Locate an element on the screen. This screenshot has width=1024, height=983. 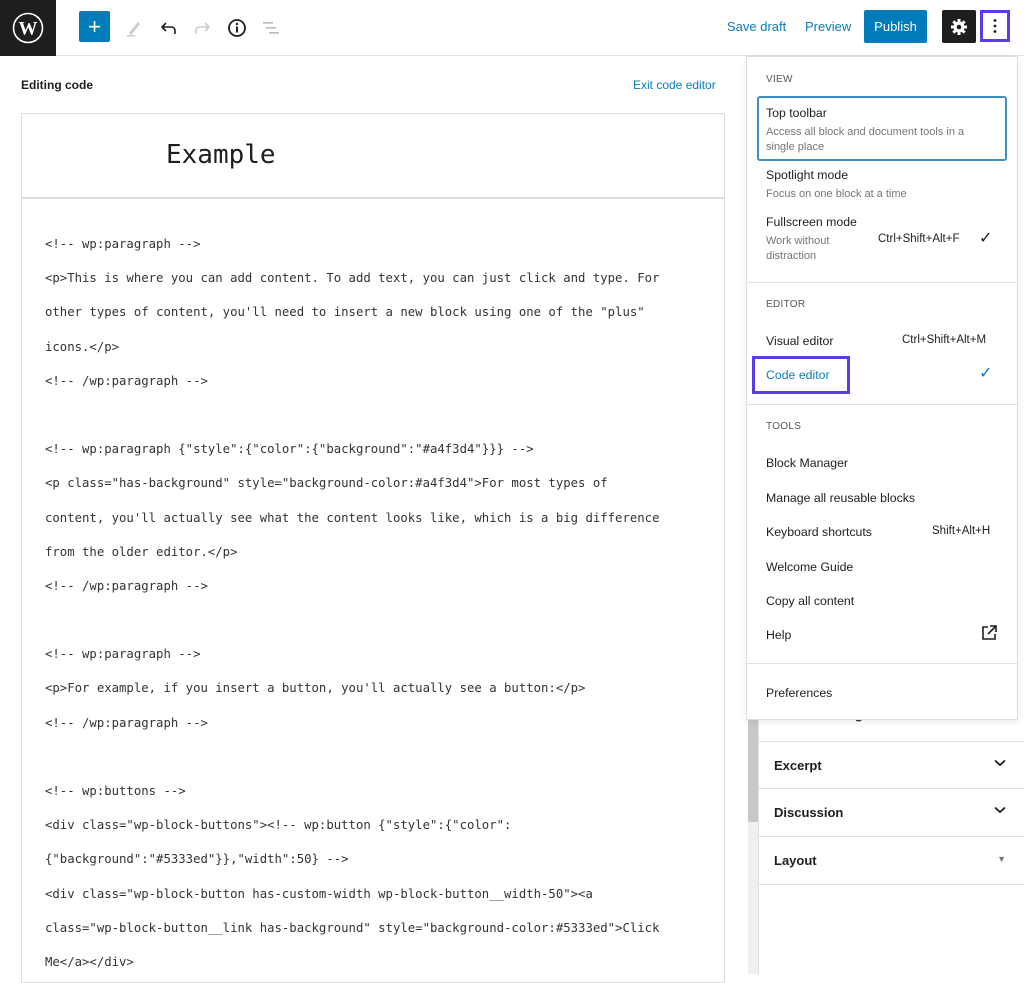
editor-group-label: EDITOR is located at coordinates (786, 304).